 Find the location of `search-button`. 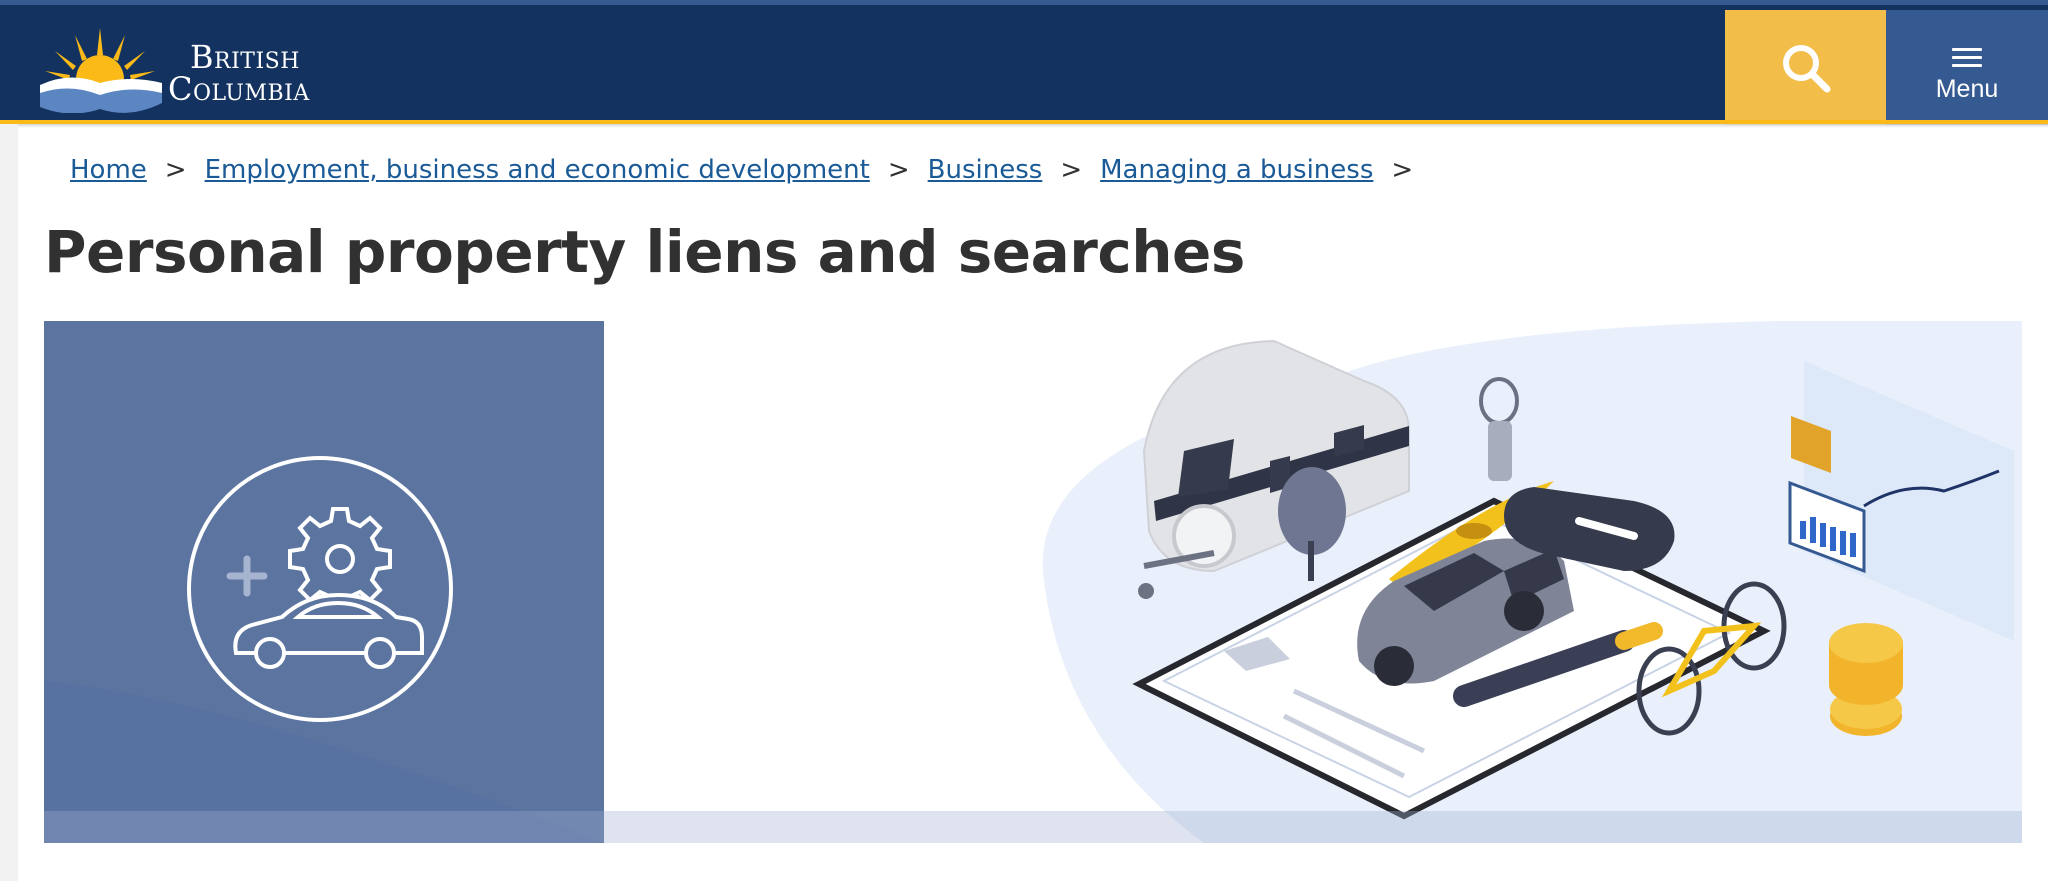

search-button is located at coordinates (1805, 67).